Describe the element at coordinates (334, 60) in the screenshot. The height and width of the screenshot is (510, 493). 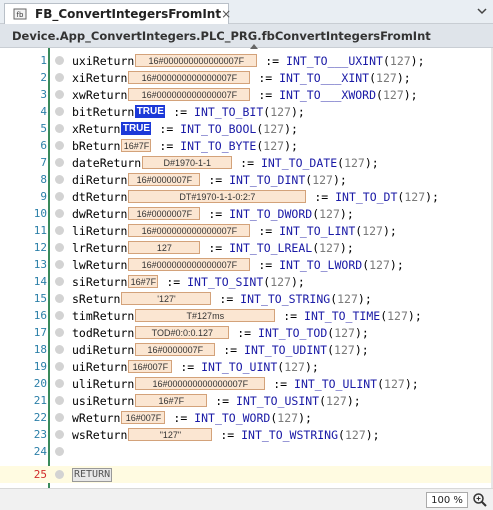
I see `function-name: INT_TO___UXINT` at that location.